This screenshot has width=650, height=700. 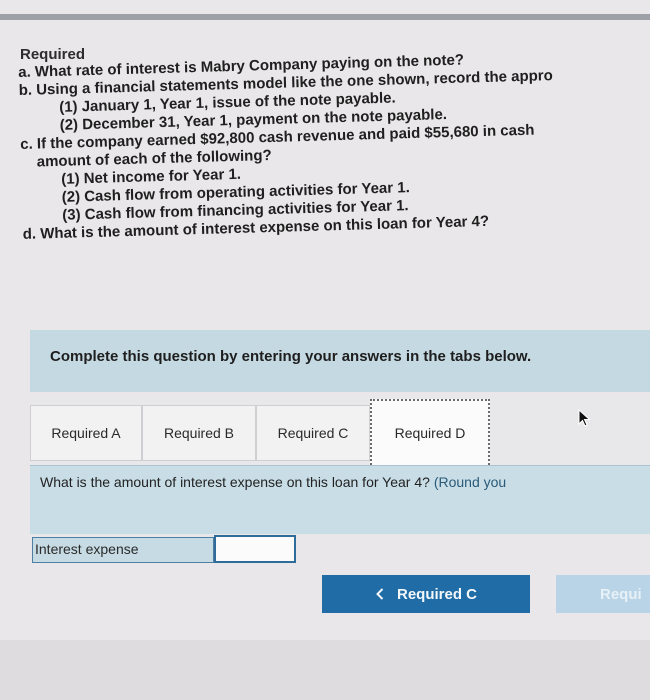 I want to click on tab-label: Required A, so click(x=86, y=433).